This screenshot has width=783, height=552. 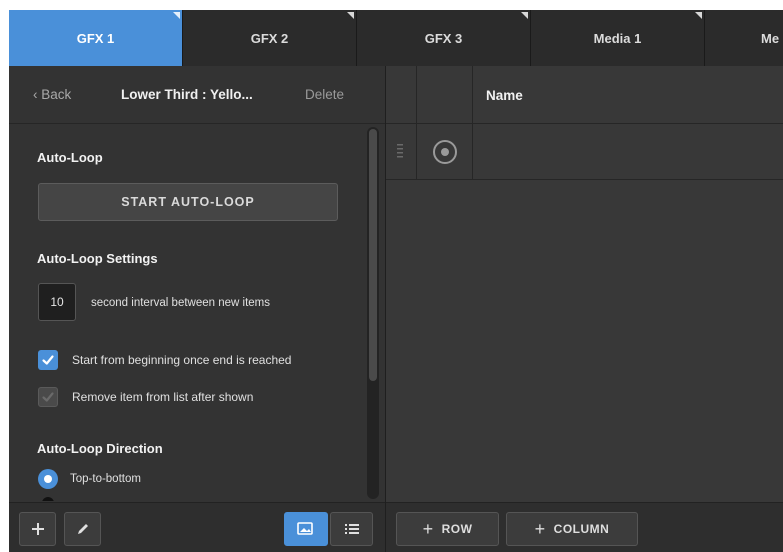 I want to click on add-column-label: COLUMN, so click(x=581, y=529).